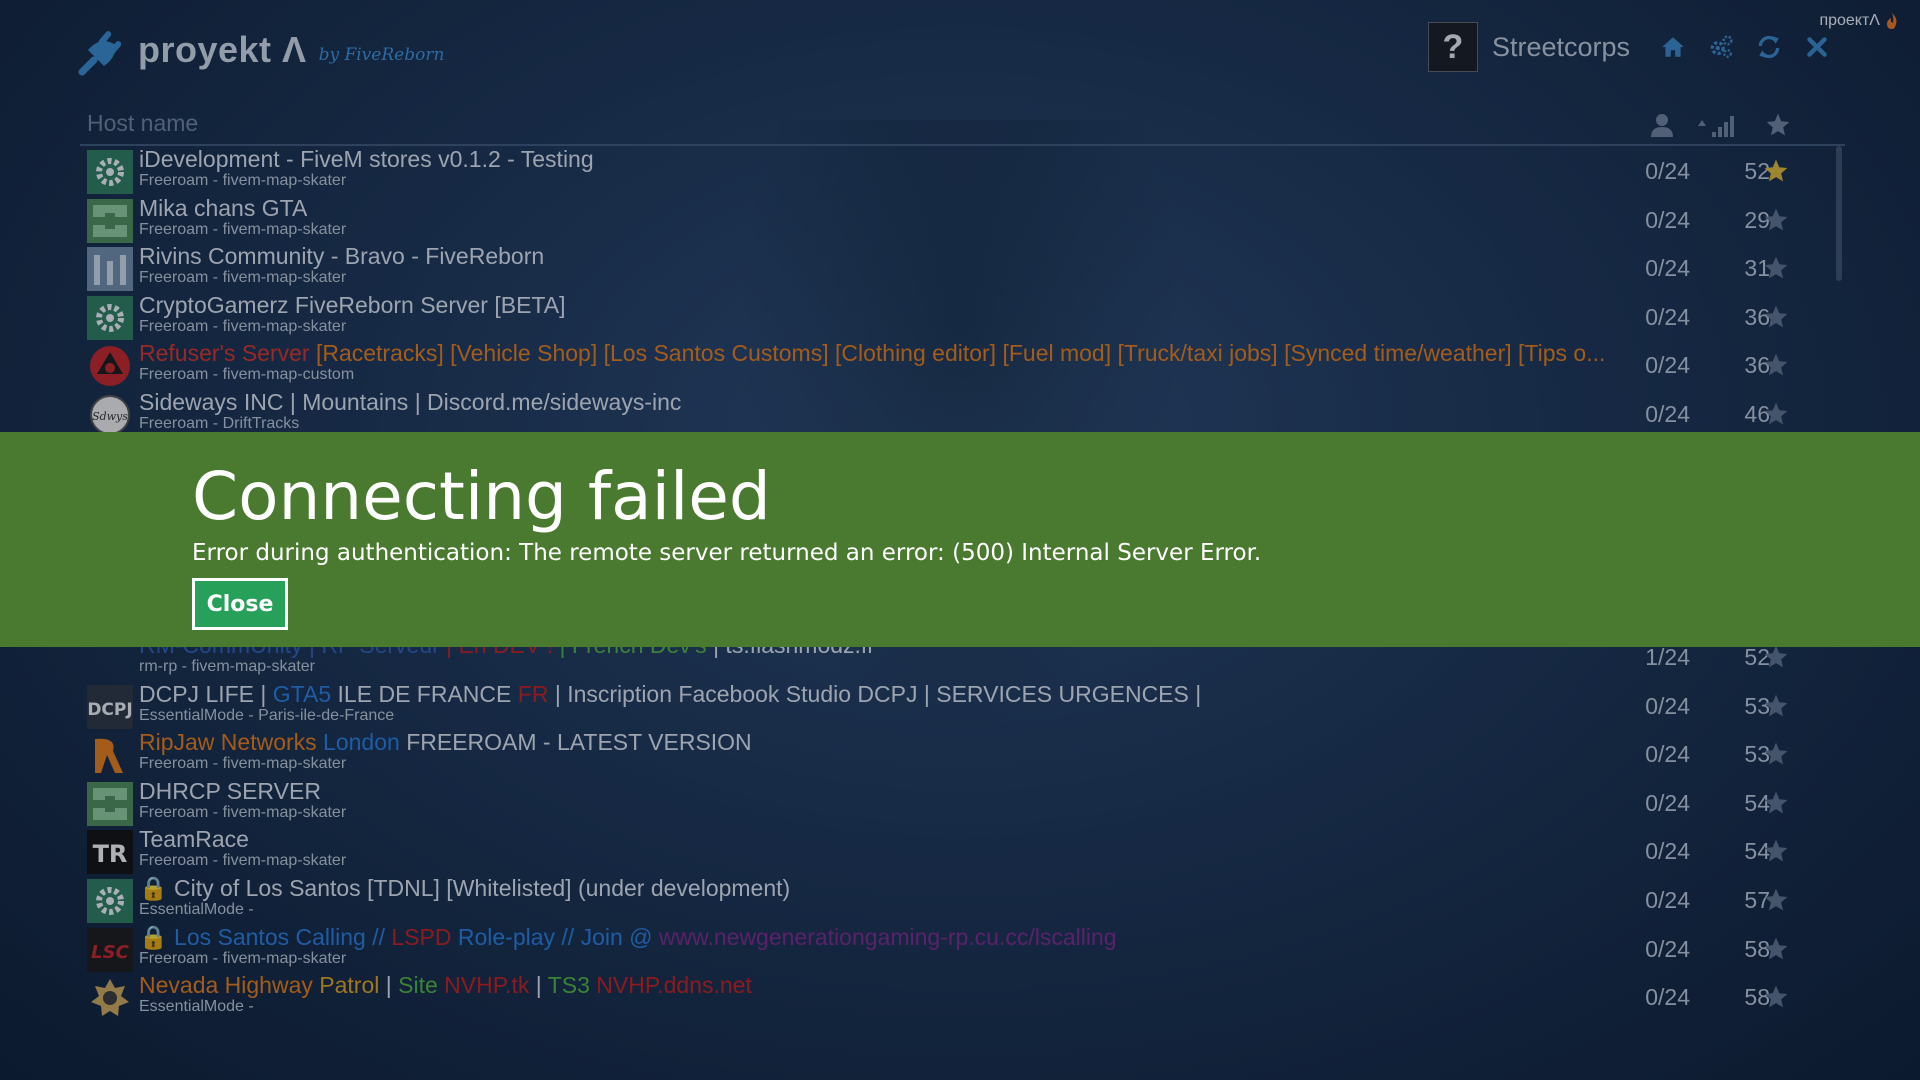  What do you see at coordinates (1892, 21) in the screenshot?
I see `flame-icon` at bounding box center [1892, 21].